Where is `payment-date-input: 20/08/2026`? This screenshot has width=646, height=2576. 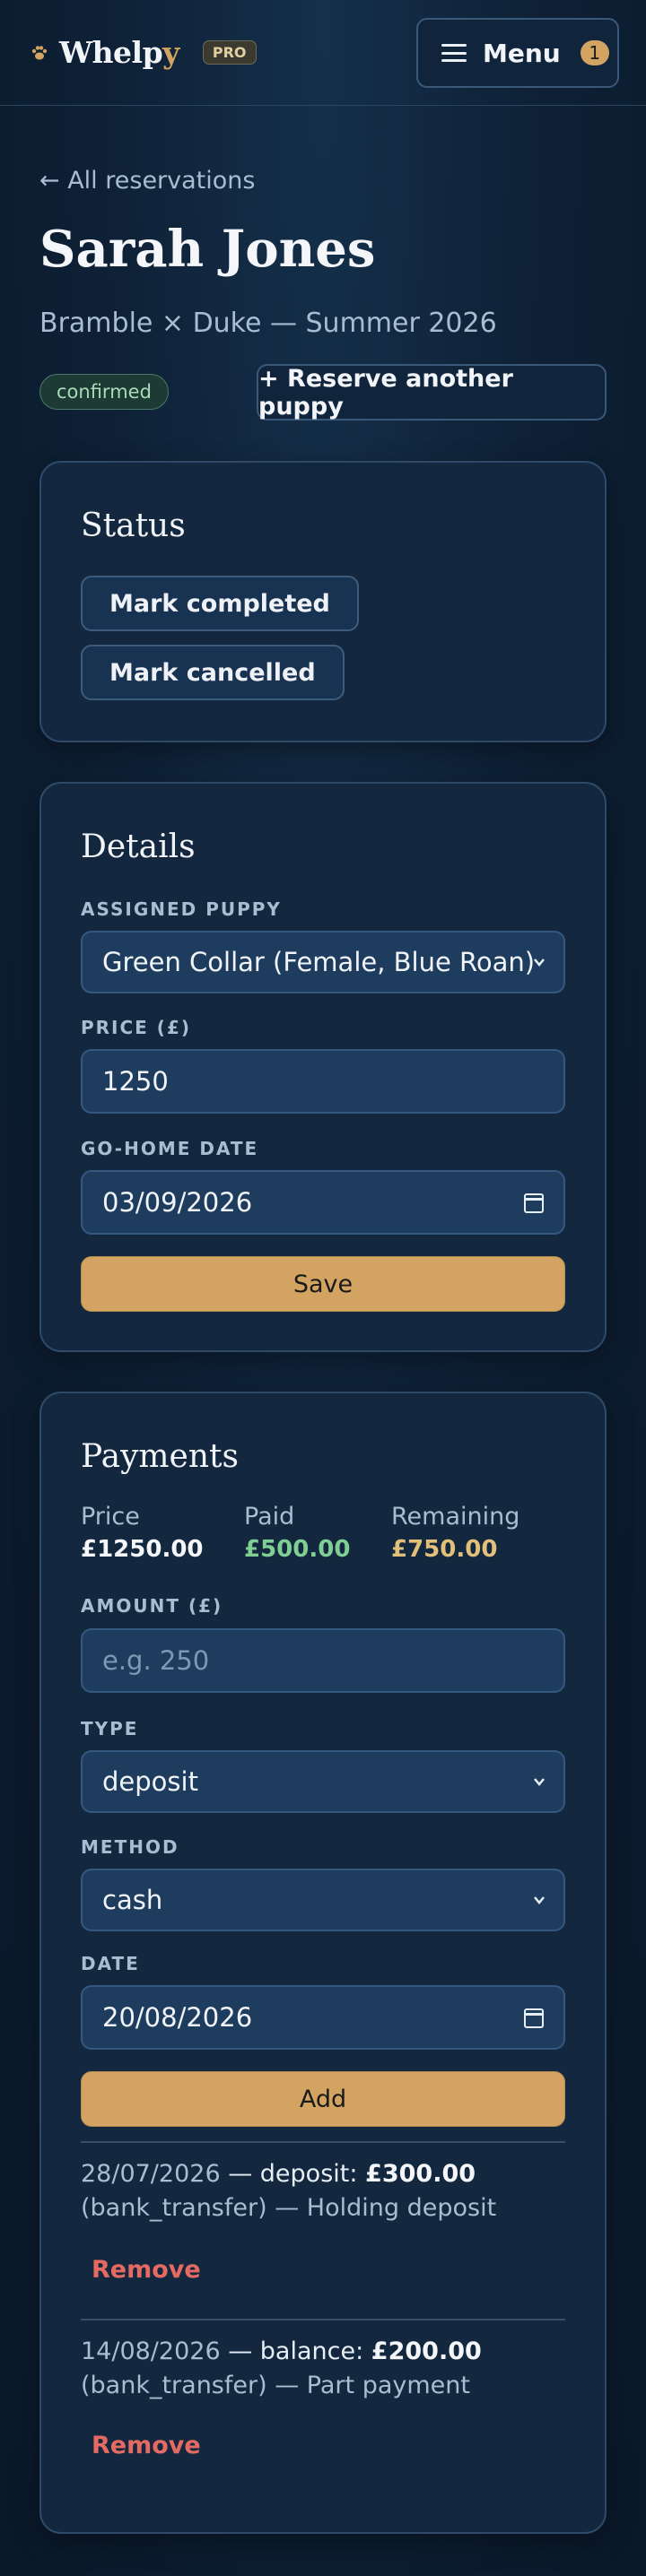
payment-date-input: 20/08/2026 is located at coordinates (323, 2017).